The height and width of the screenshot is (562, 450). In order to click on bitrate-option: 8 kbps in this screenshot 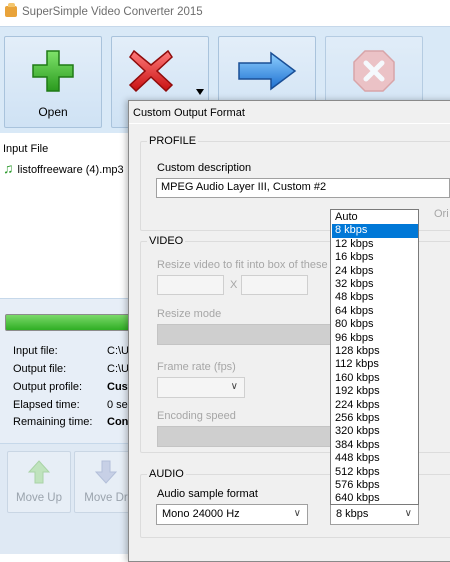, I will do `click(375, 231)`.